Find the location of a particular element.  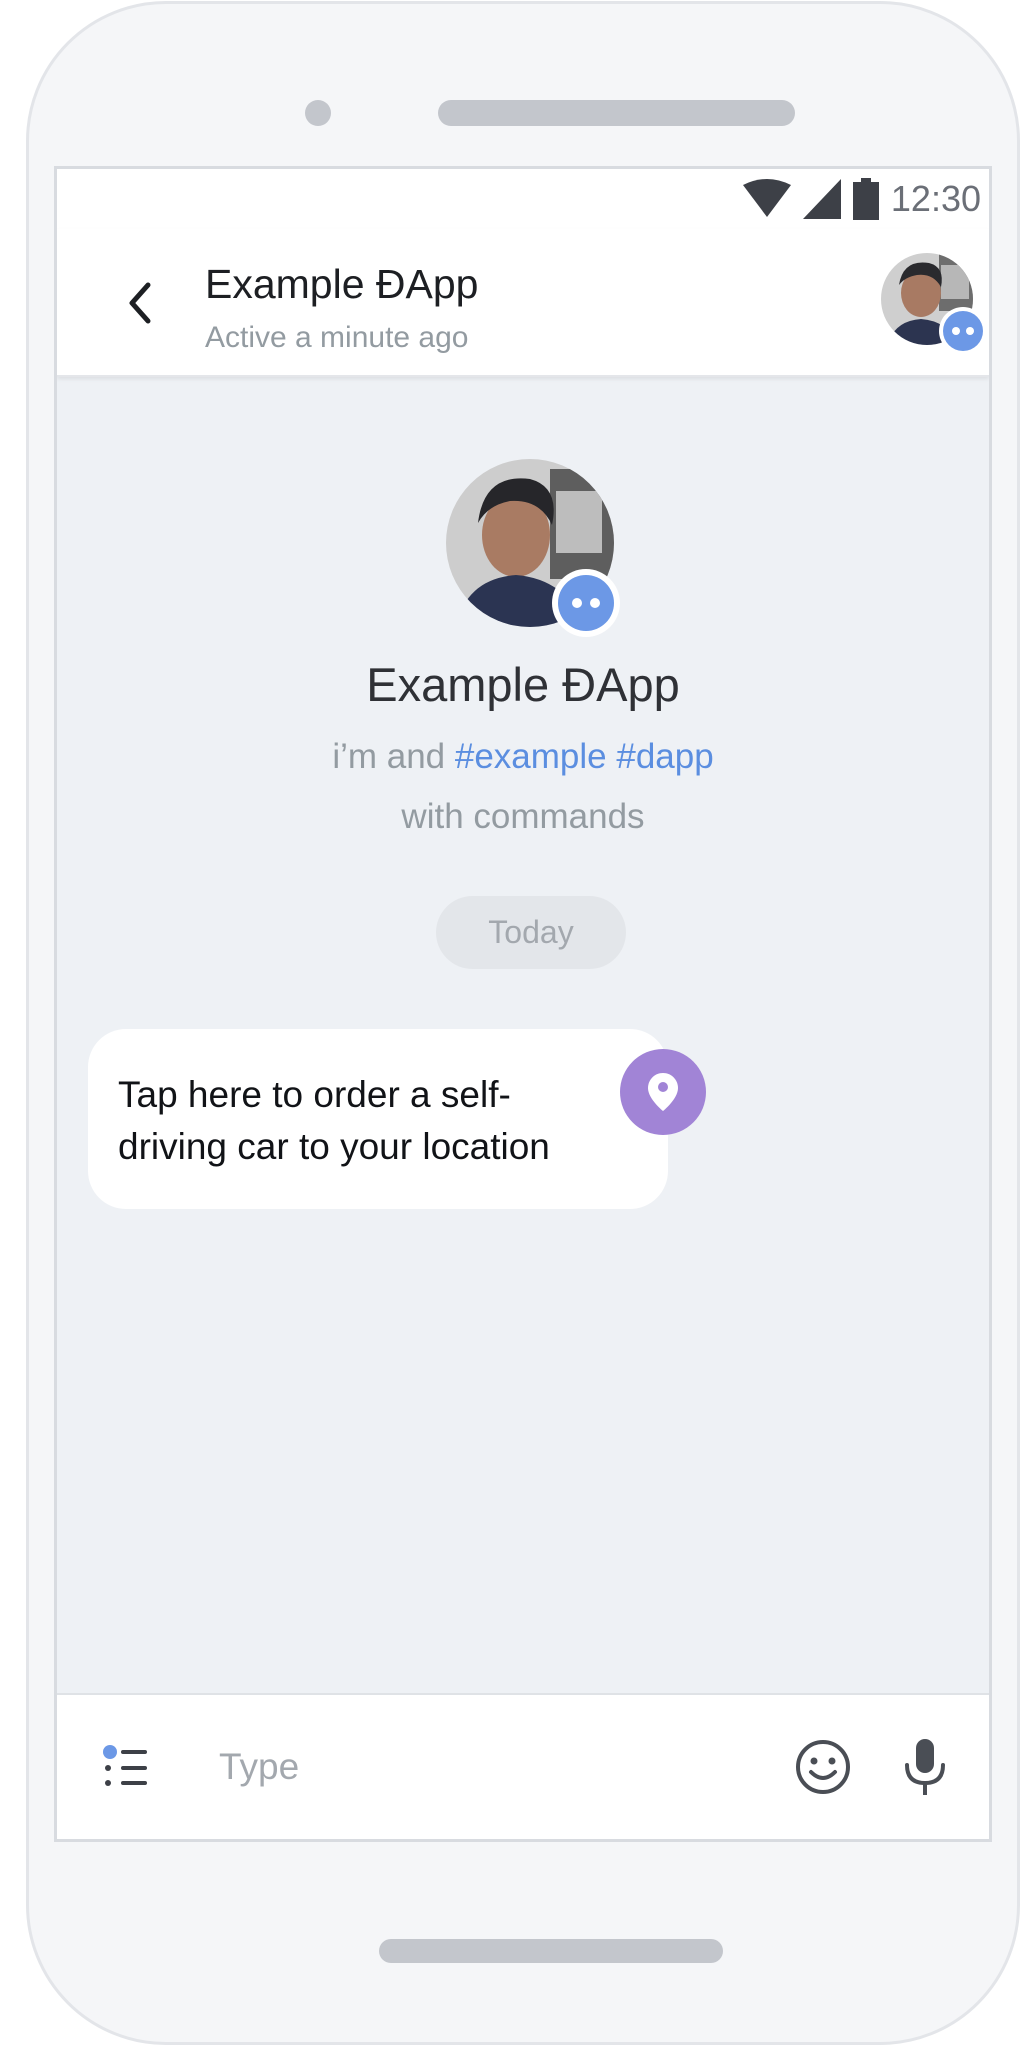

emoji-button is located at coordinates (823, 1767).